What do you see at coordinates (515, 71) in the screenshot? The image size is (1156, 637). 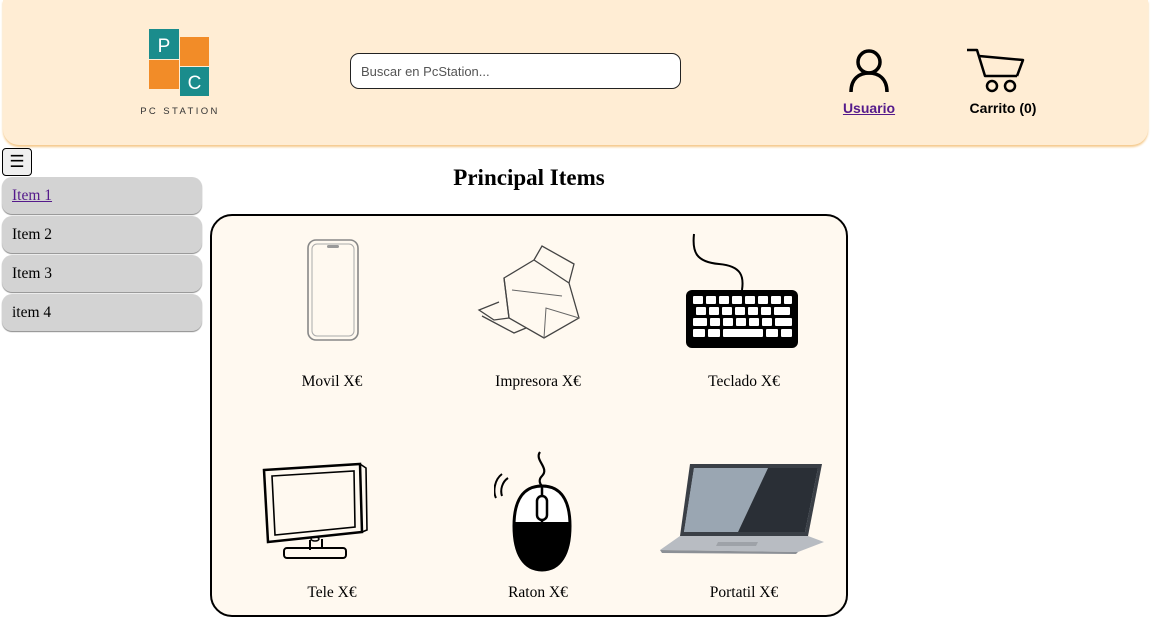 I see `search-input` at bounding box center [515, 71].